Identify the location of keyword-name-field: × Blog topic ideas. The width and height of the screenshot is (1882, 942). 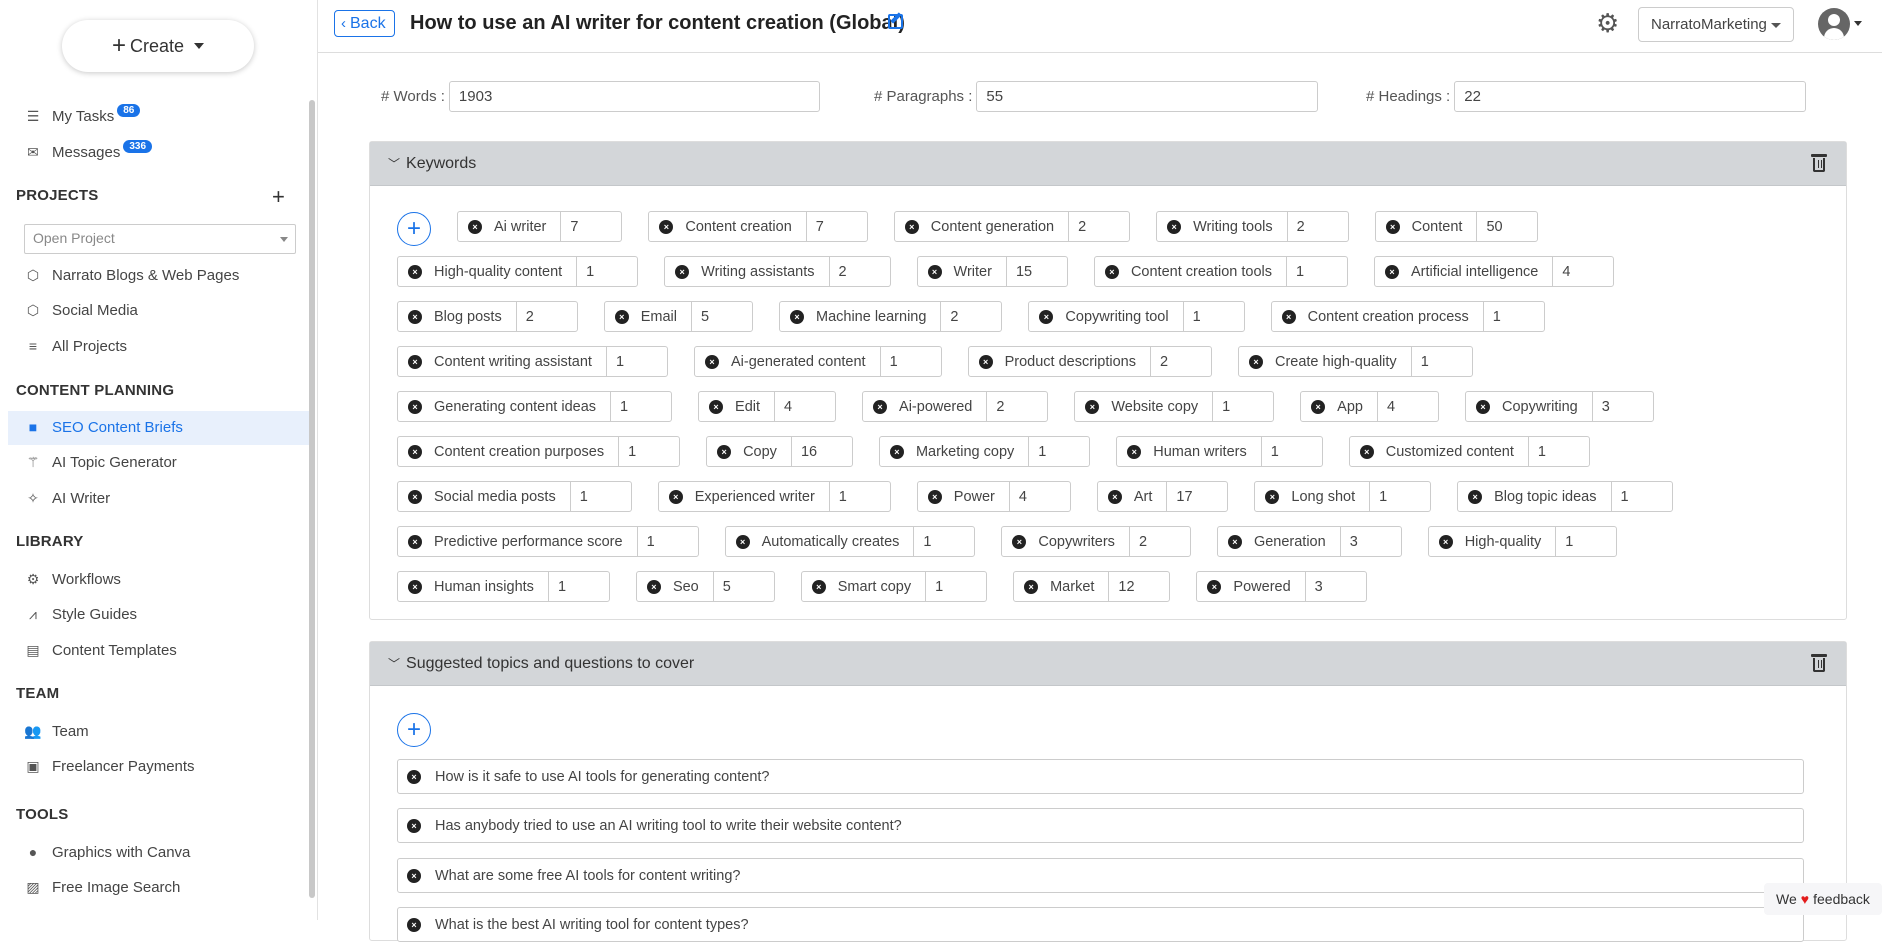
(1535, 496).